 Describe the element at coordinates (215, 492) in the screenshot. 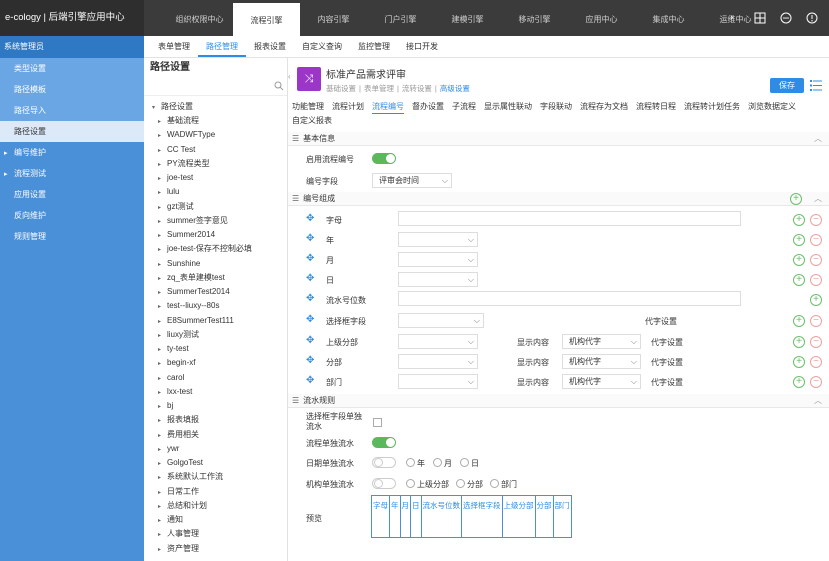

I see `tree-node: ▸ 日常工作` at that location.